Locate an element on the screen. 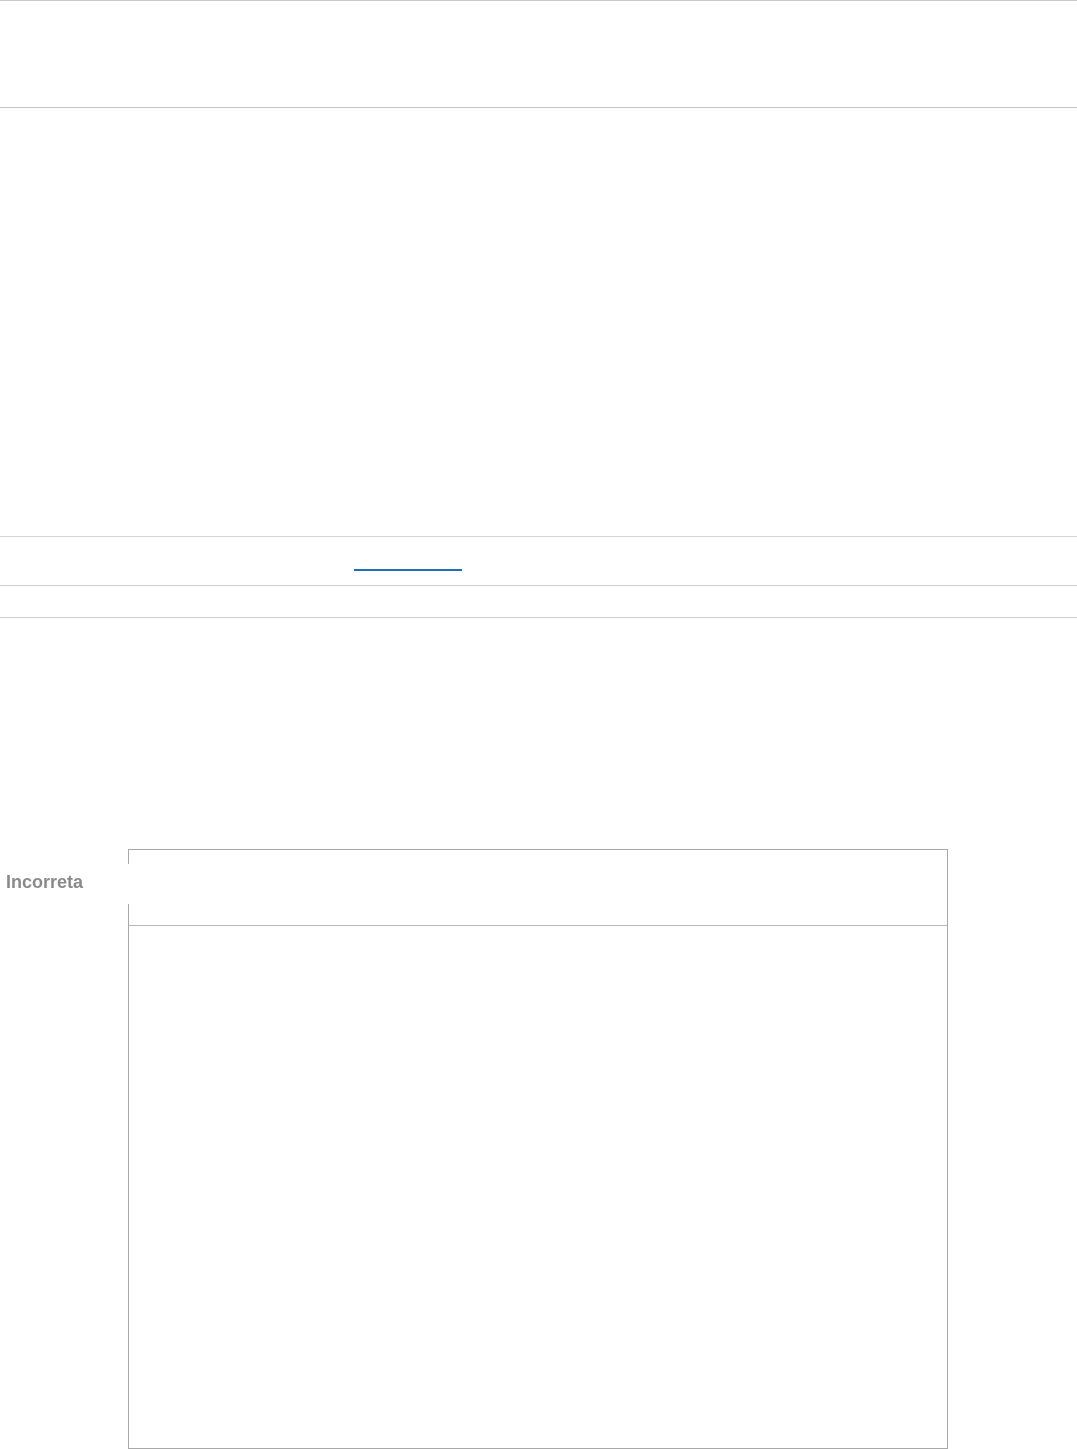 The image size is (1077, 1449). result-status-label: Incorreta is located at coordinates (45, 882).